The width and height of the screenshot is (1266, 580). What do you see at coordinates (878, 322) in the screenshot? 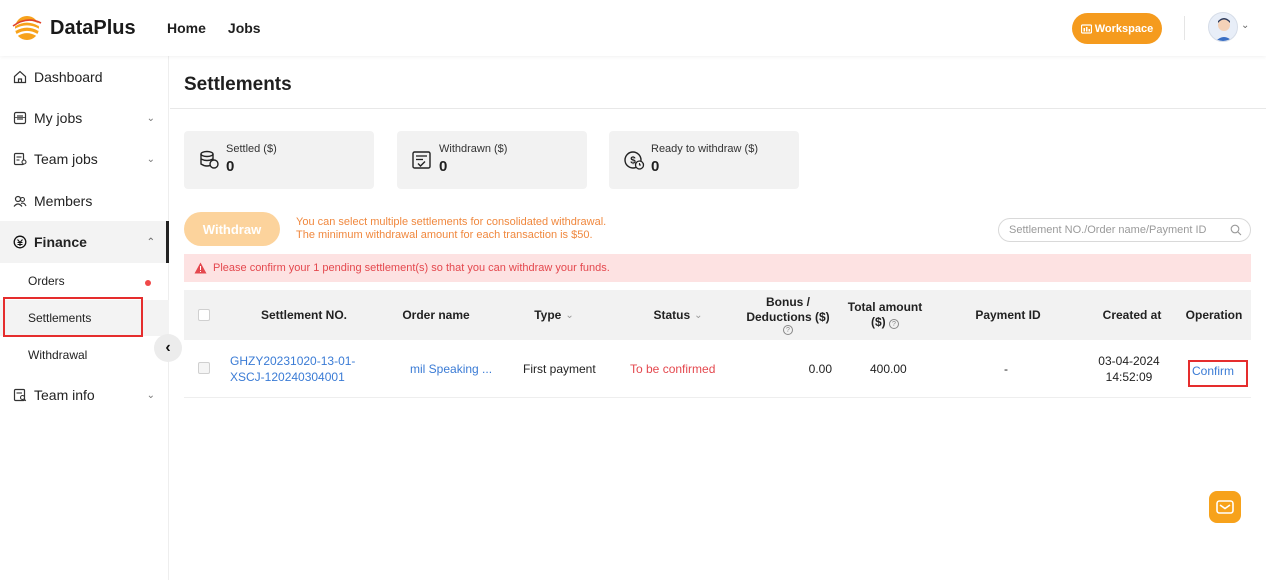
I see `header-label: ($)` at bounding box center [878, 322].